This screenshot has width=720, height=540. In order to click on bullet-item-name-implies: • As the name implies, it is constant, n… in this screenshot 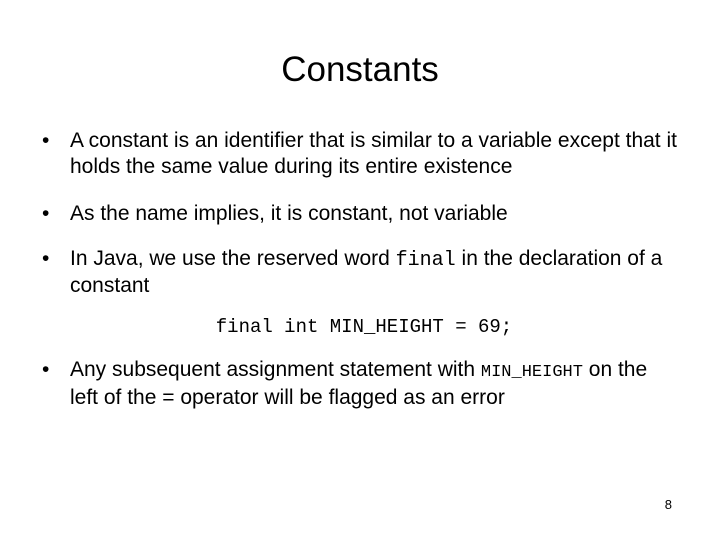, I will do `click(360, 214)`.